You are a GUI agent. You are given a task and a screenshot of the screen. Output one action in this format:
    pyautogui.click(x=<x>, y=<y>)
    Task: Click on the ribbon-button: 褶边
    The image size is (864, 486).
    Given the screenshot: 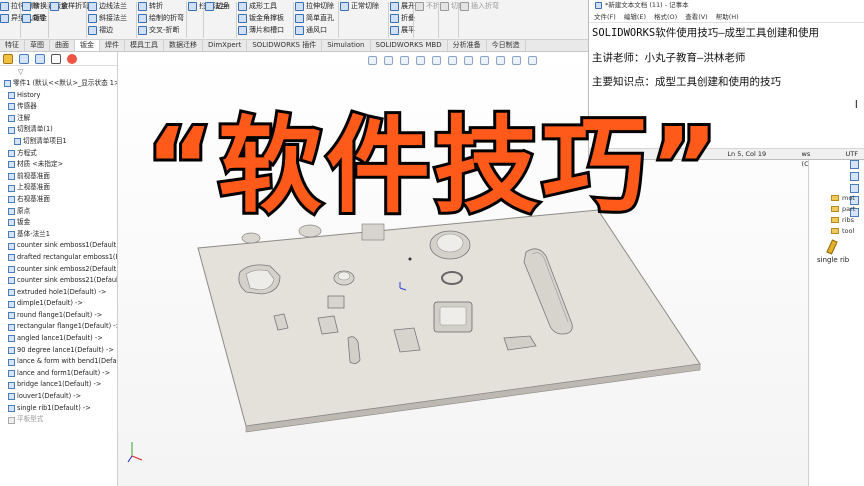 What is the action you would take?
    pyautogui.click(x=107, y=30)
    